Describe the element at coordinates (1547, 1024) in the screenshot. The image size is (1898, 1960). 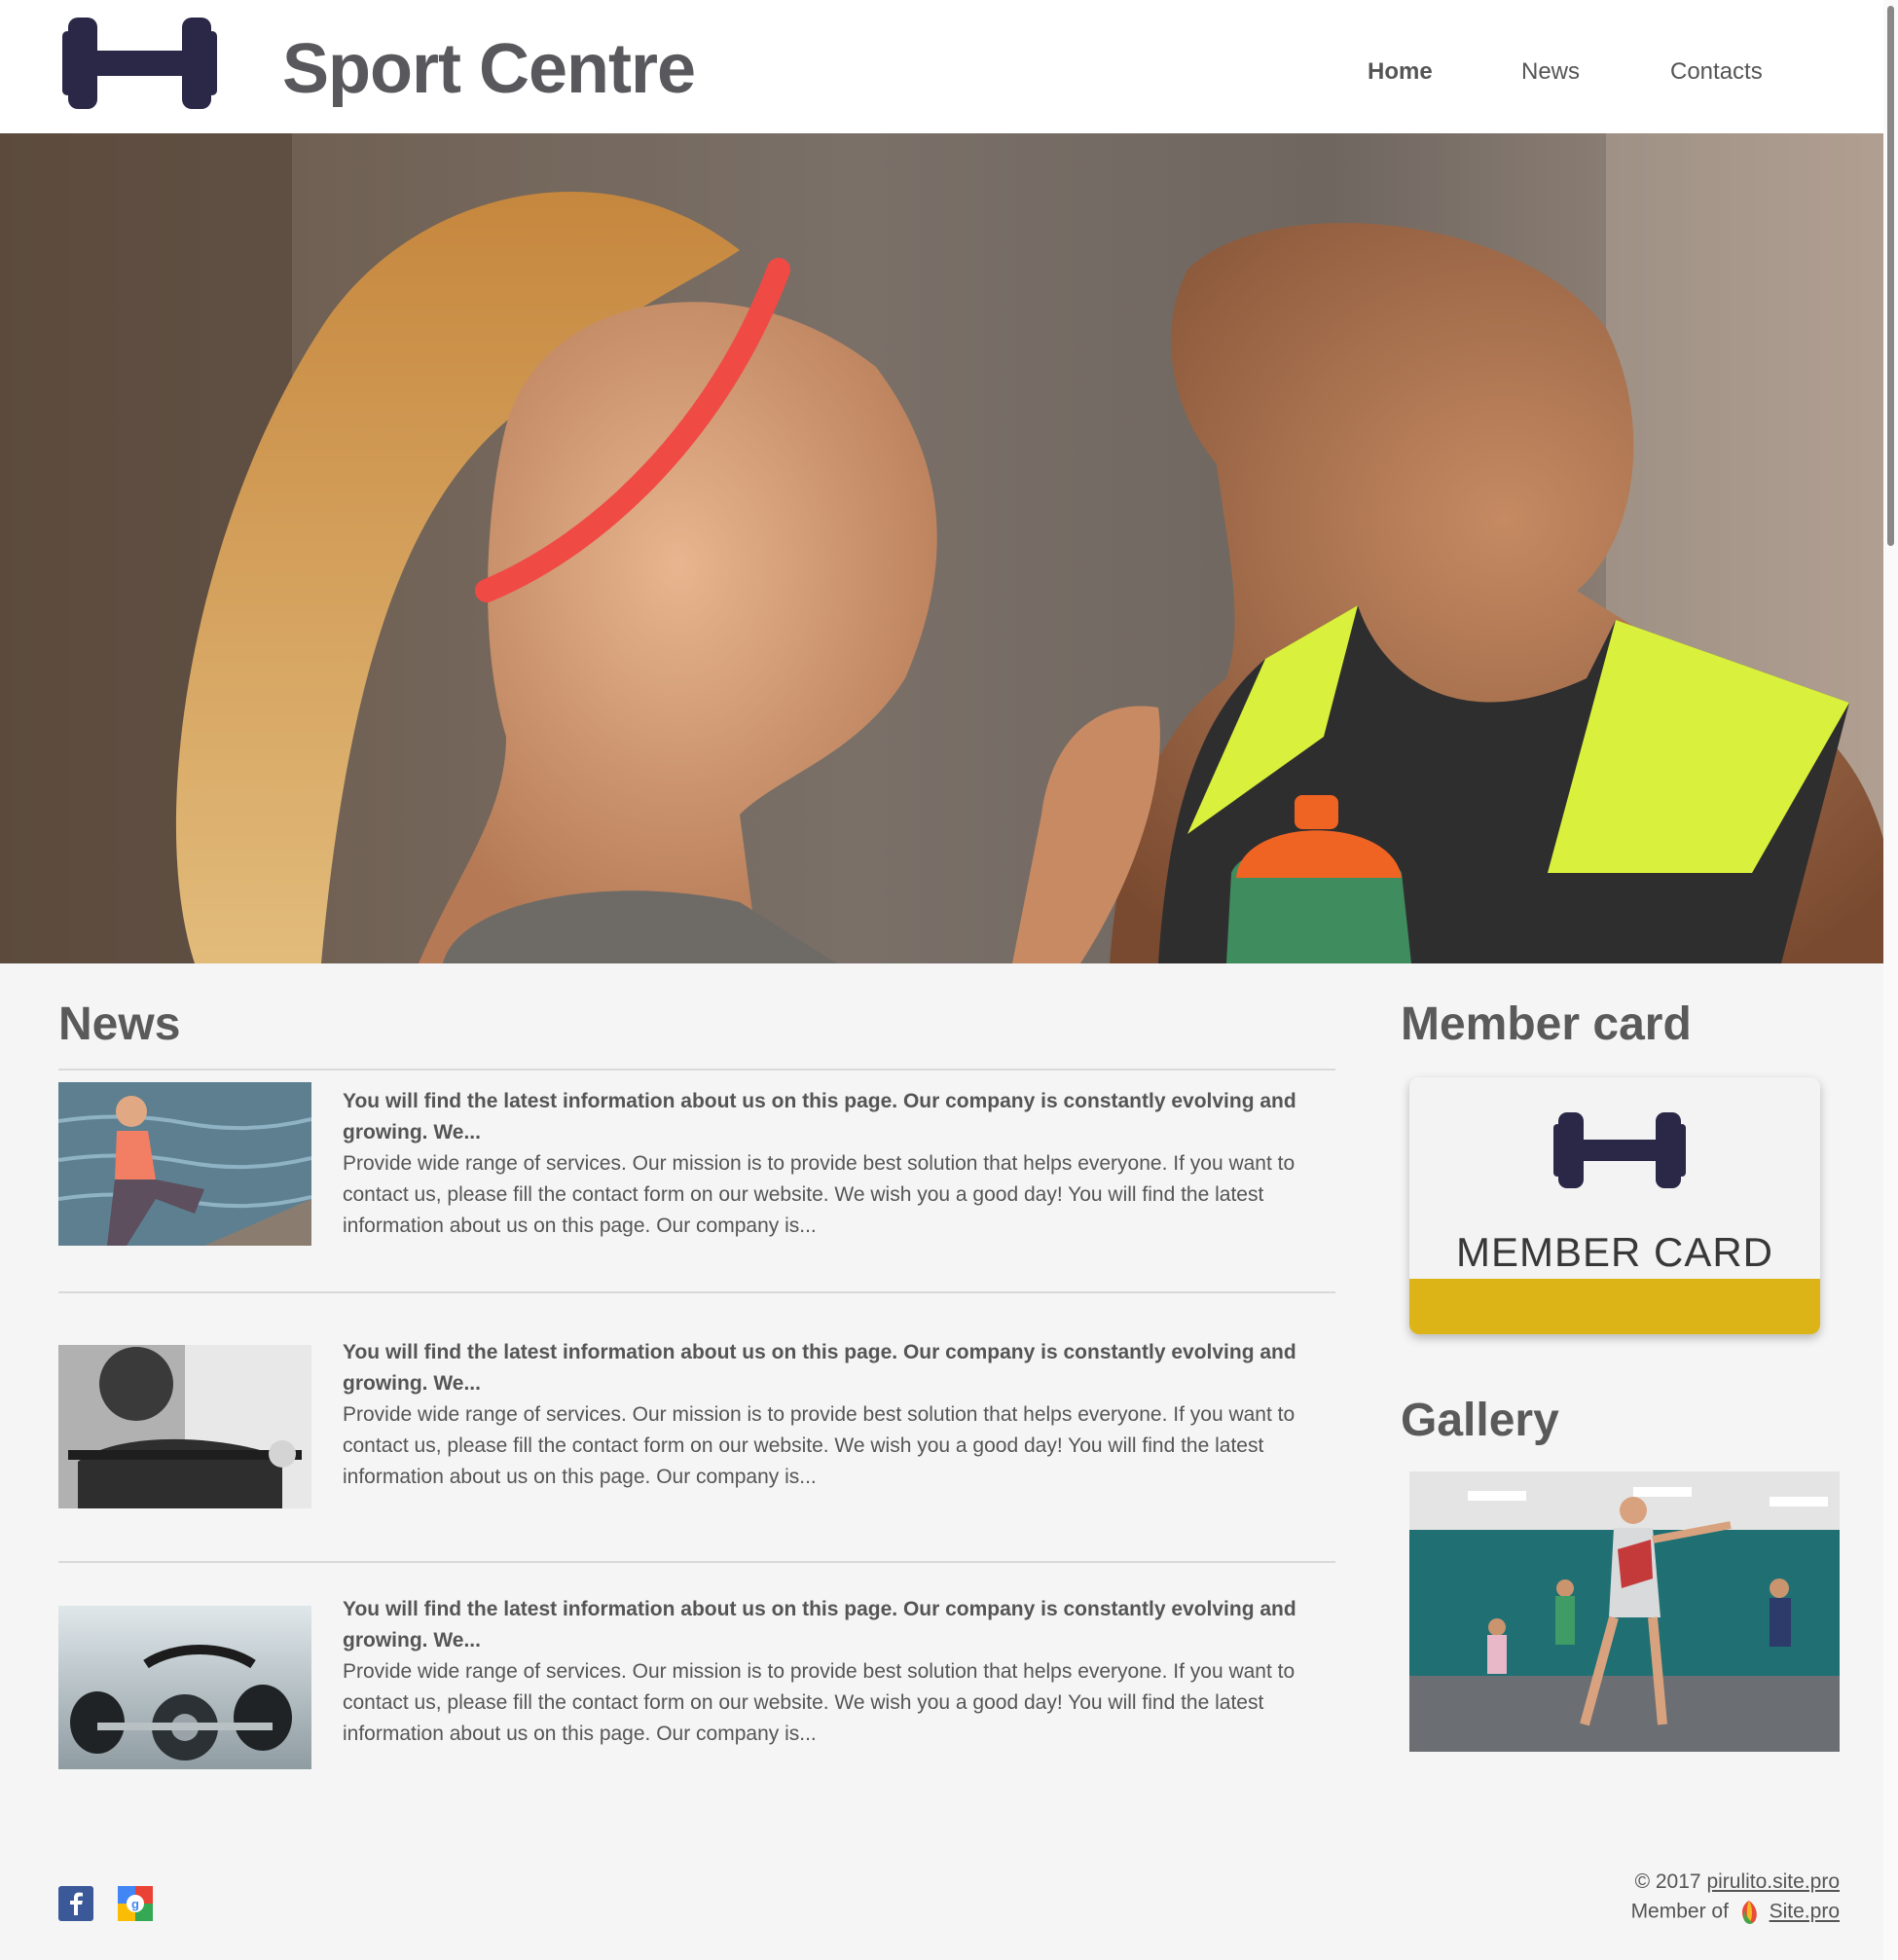
I see `member-card-heading: Member card` at that location.